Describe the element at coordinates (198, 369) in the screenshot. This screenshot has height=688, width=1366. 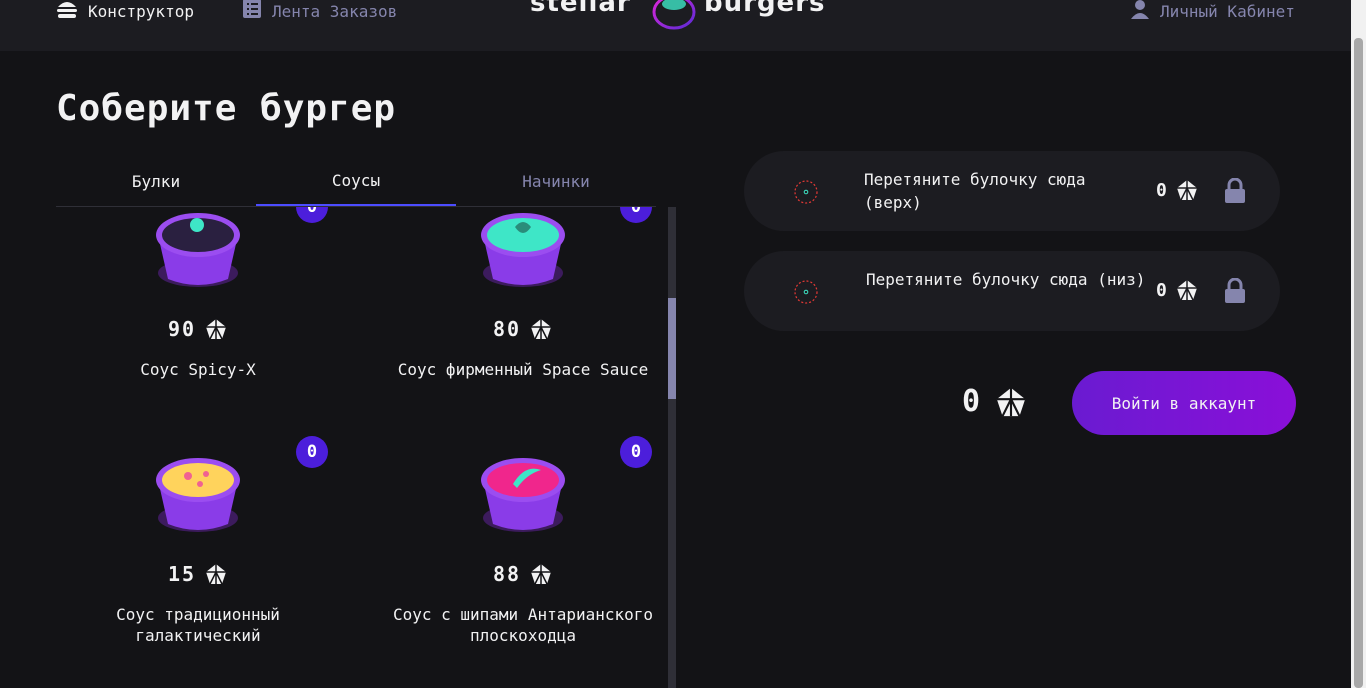
I see `ingredient-name: Соус Spicy-X` at that location.